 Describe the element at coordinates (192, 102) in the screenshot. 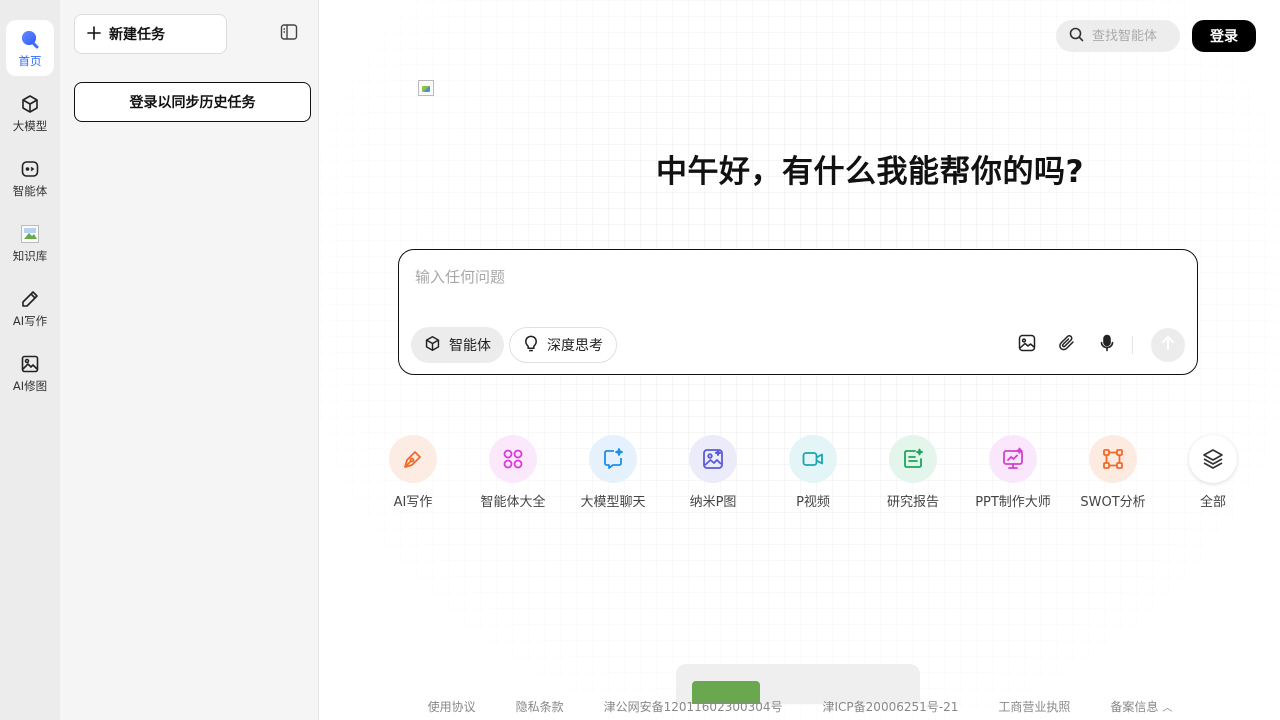

I see `login-sync-button: 登录以同步历史任务` at that location.